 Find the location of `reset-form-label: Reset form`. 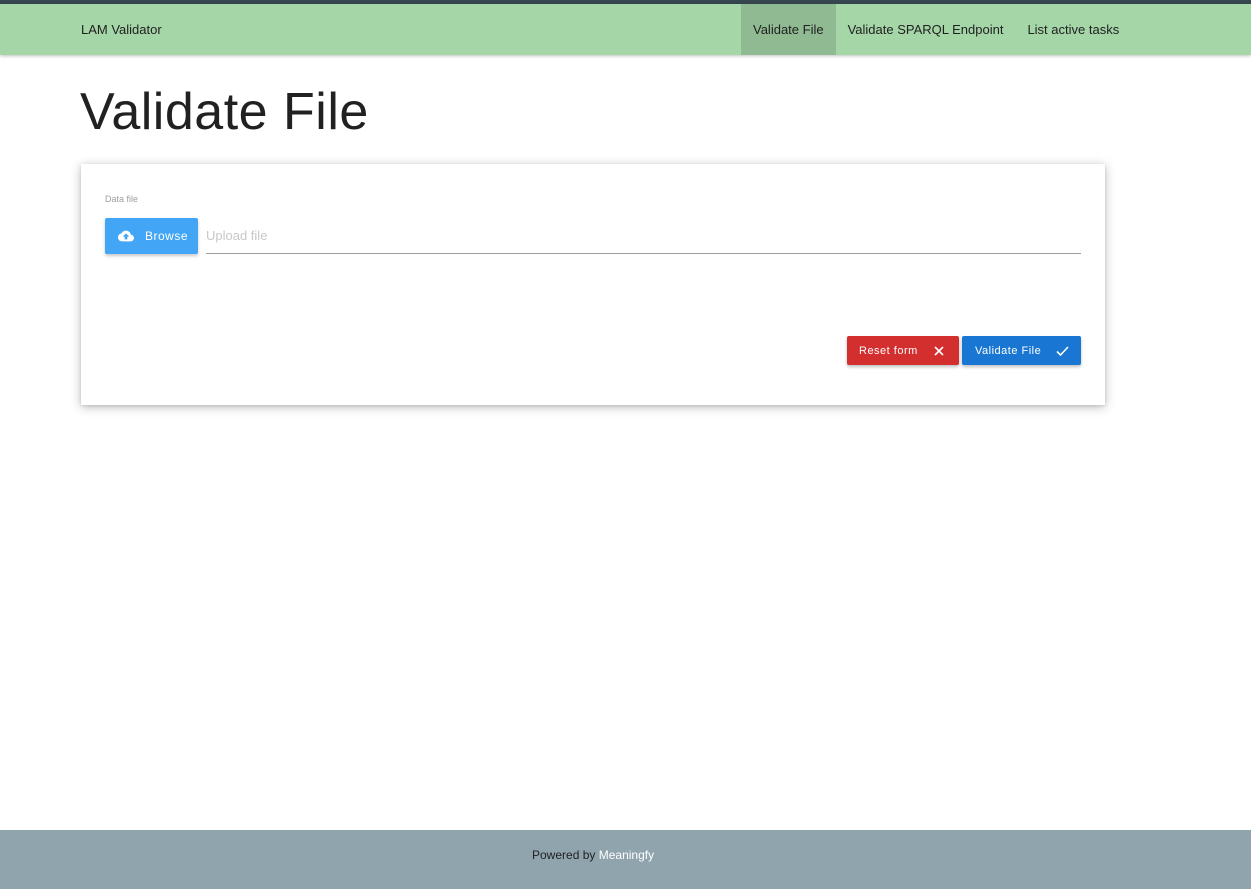

reset-form-label: Reset form is located at coordinates (888, 350).